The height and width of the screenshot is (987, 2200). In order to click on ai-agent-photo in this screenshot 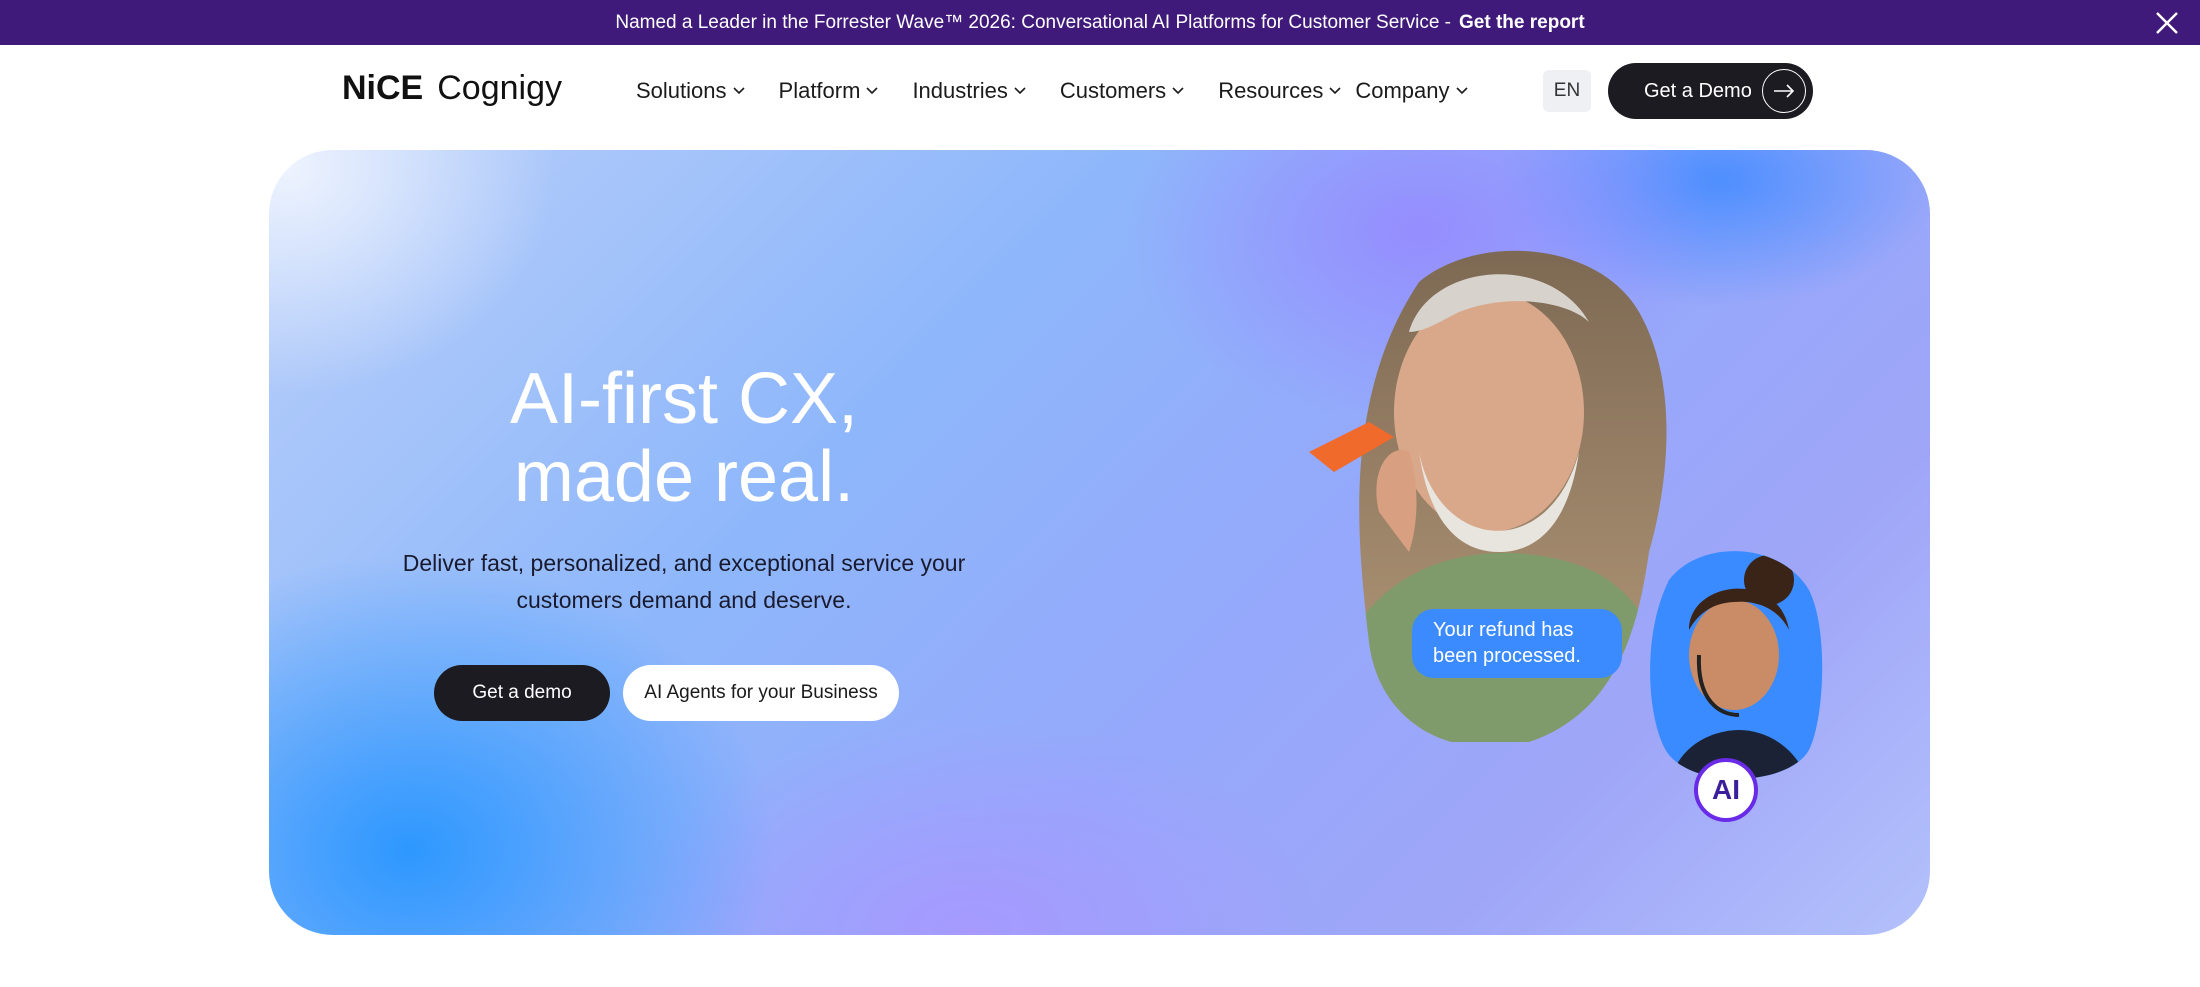, I will do `click(1736, 665)`.